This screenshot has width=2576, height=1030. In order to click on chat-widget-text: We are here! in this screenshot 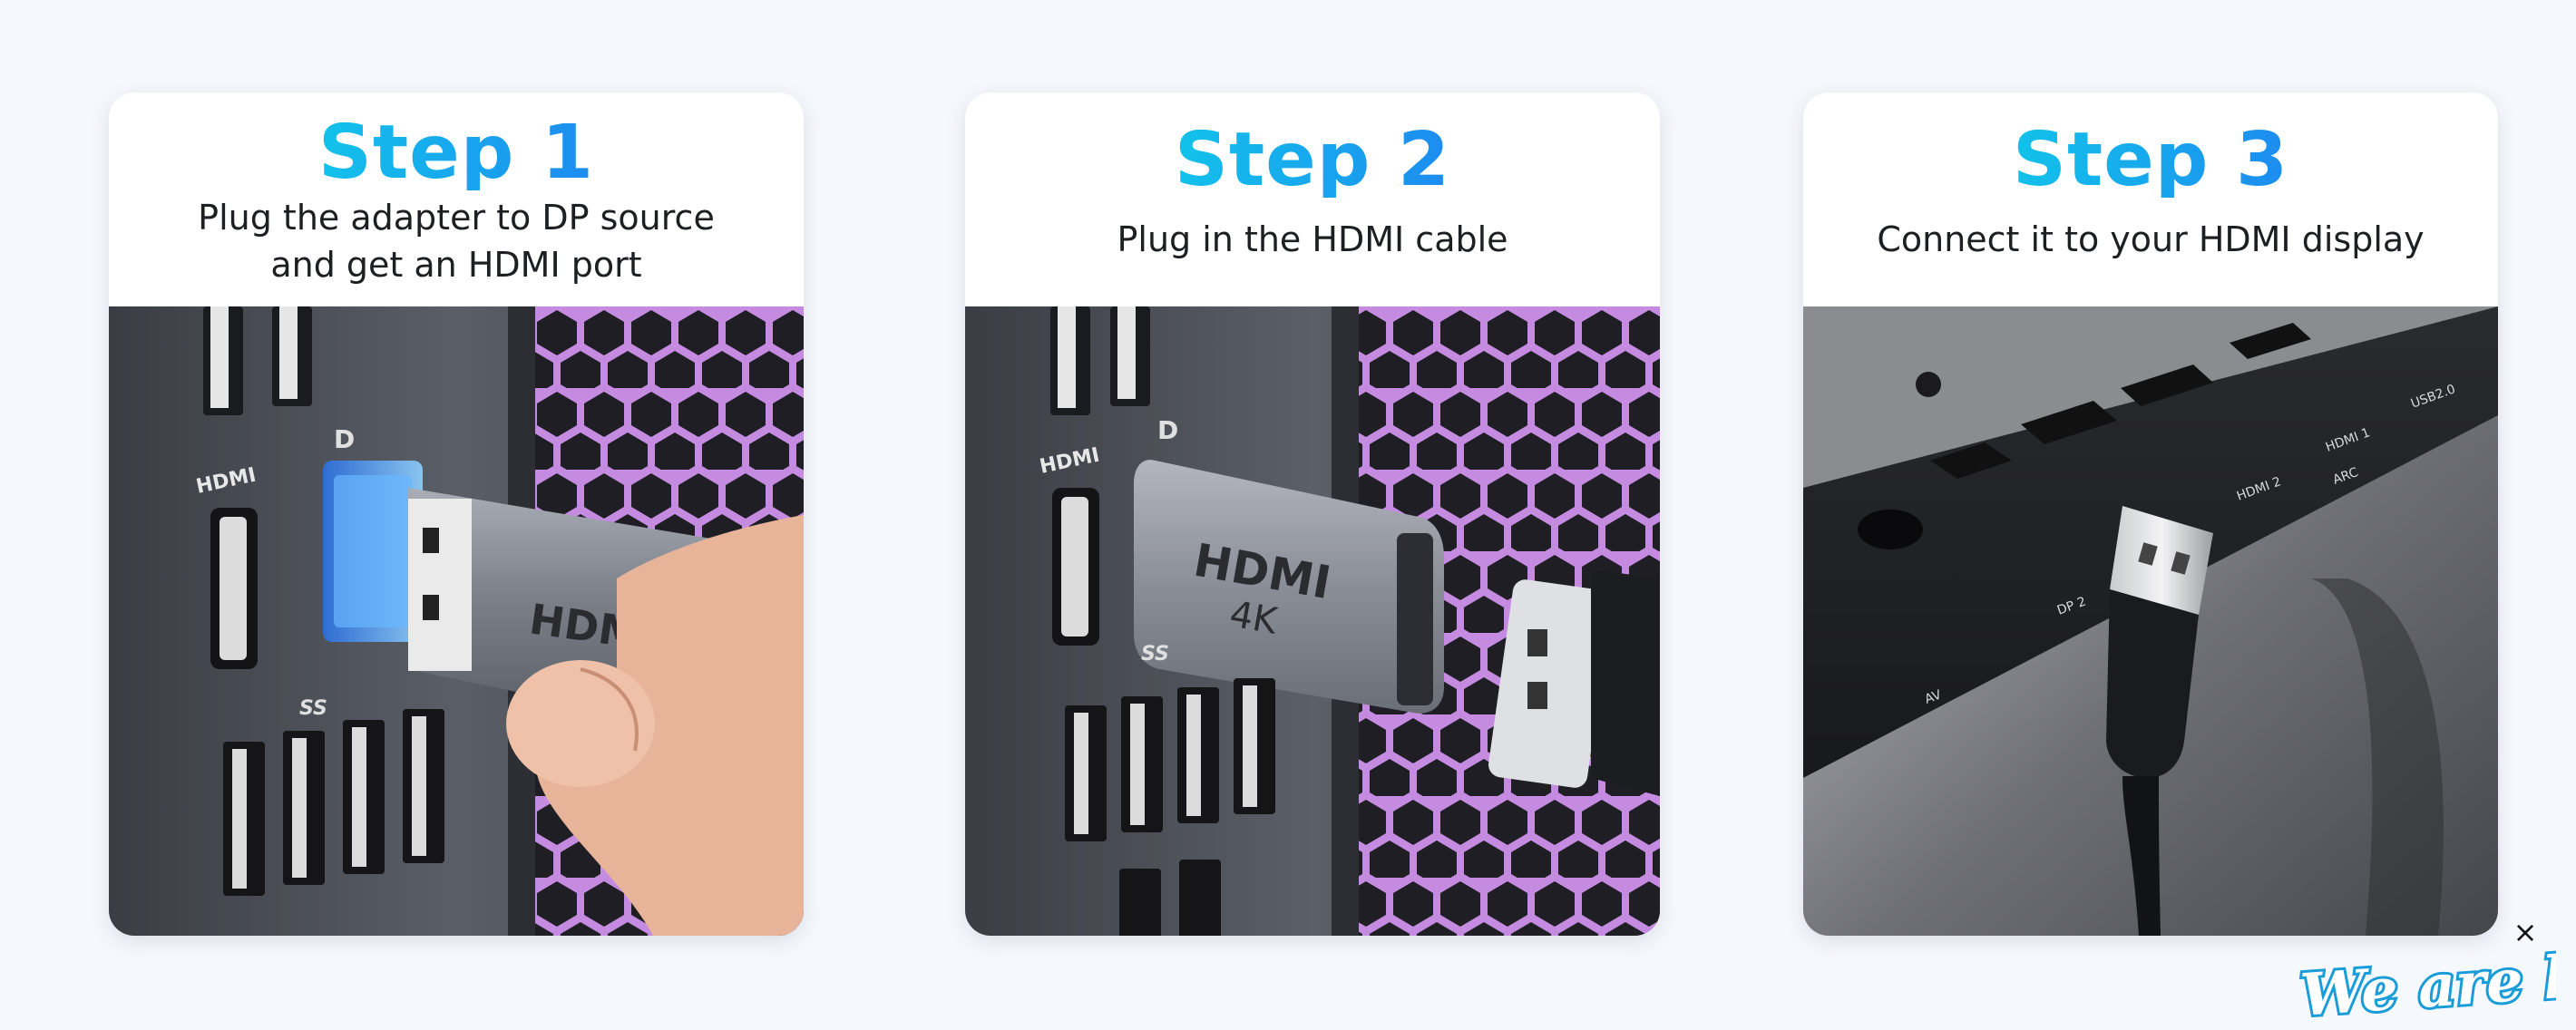, I will do `click(2426, 987)`.